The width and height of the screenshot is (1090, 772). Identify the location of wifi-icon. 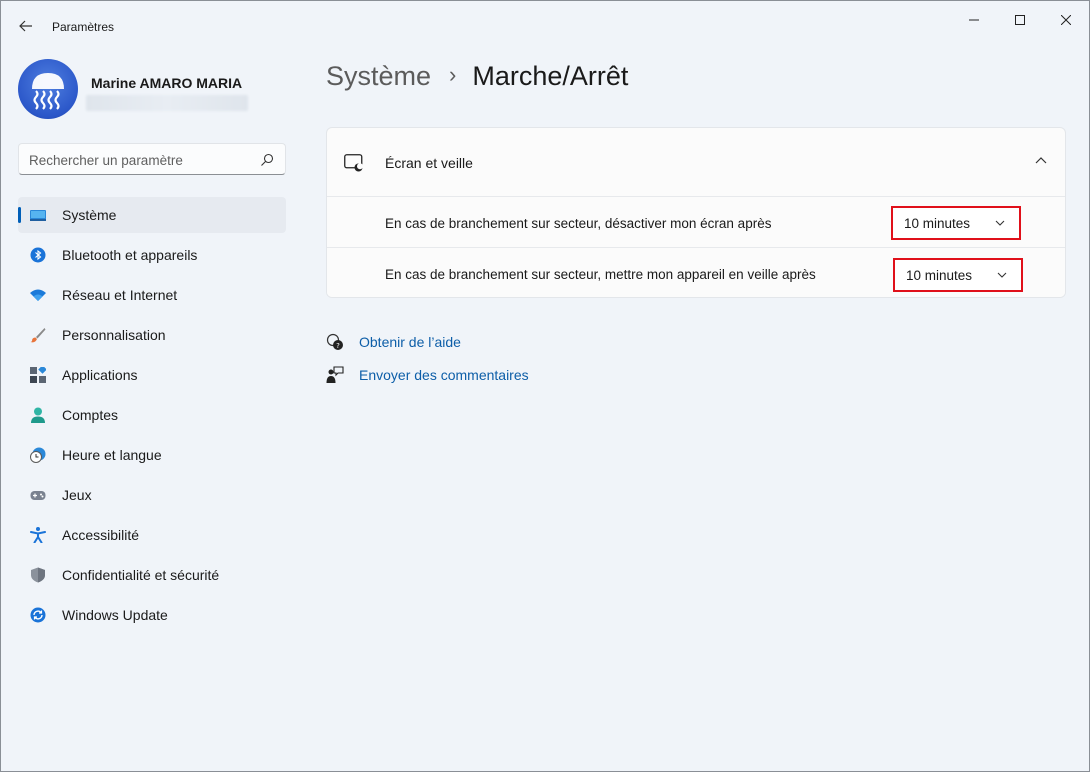
(38, 295).